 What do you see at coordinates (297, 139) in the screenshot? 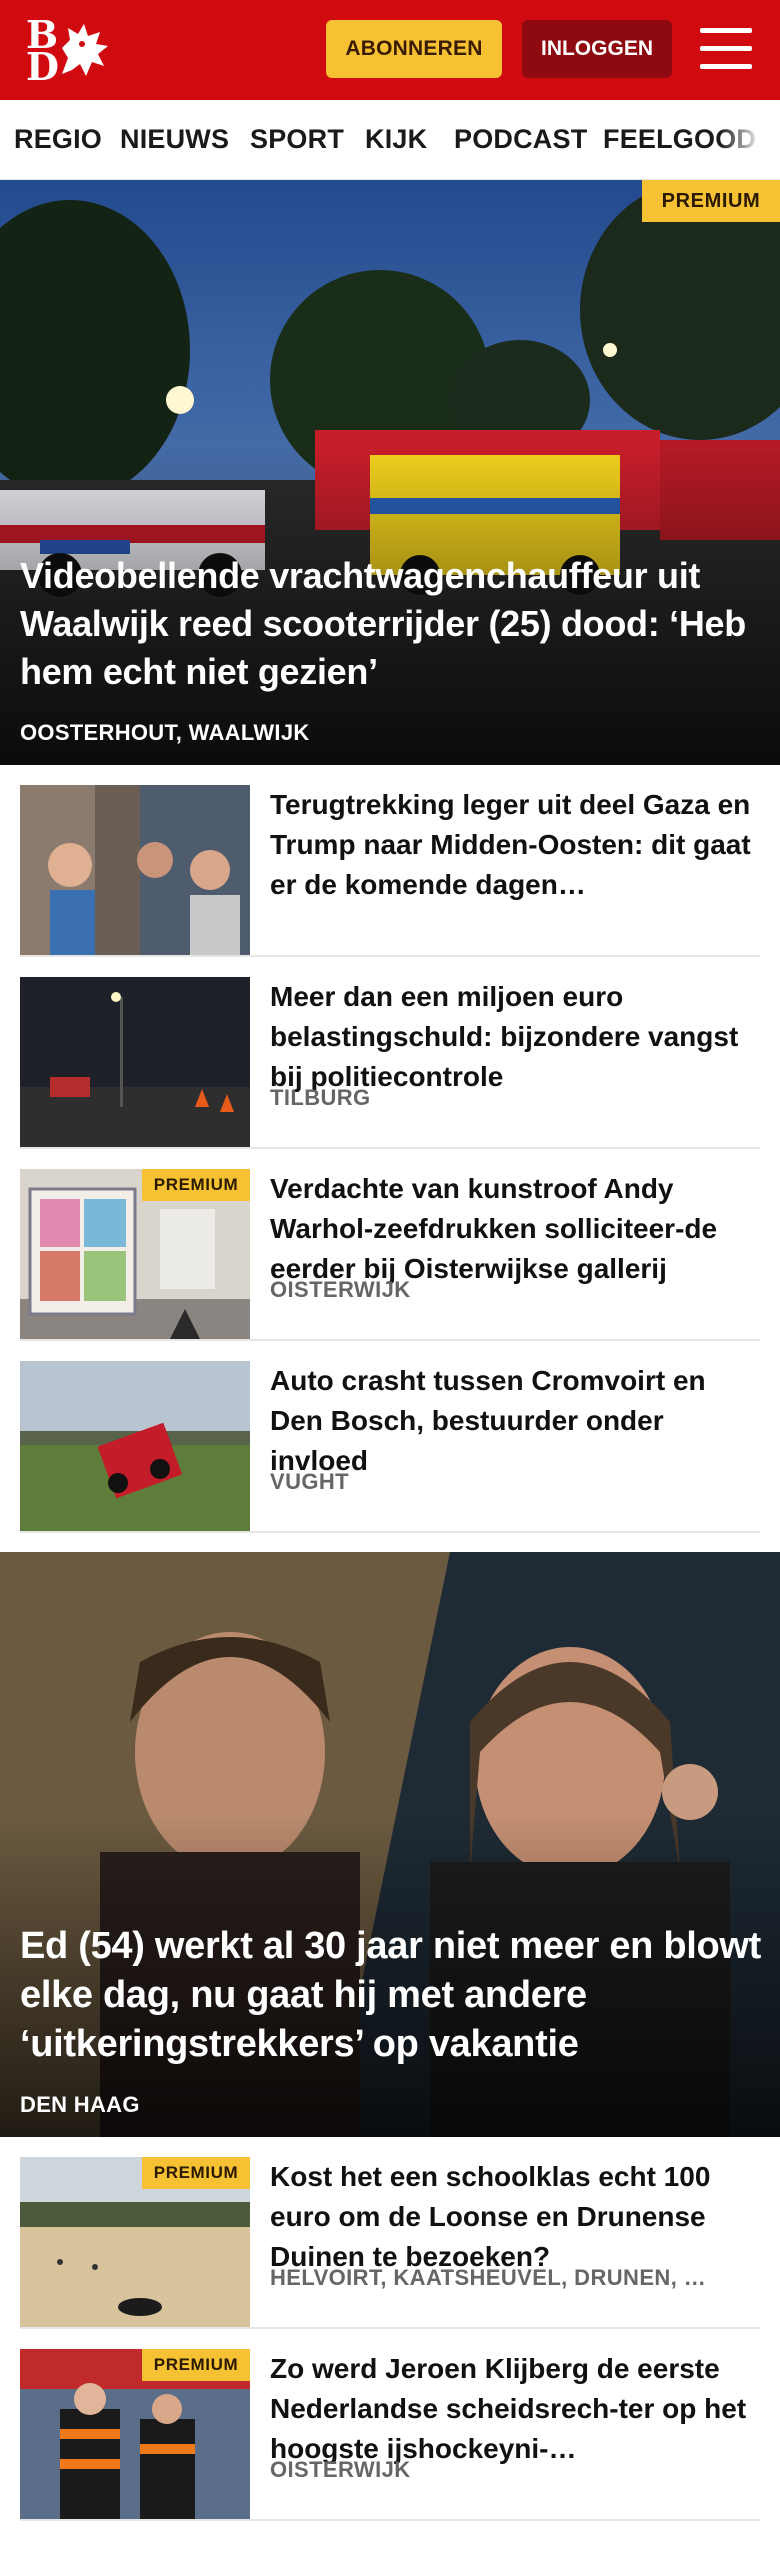
I see `nav-item-sport: SPORT` at bounding box center [297, 139].